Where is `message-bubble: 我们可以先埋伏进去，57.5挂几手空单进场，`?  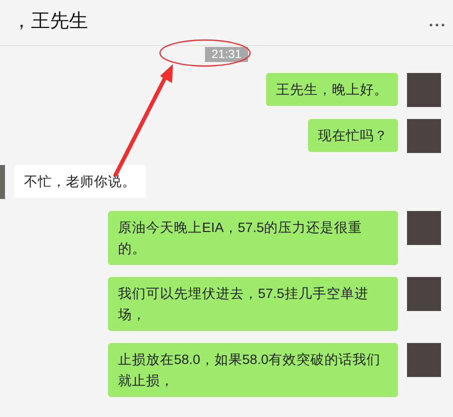 message-bubble: 我们可以先埋伏进去，57.5挂几手空单进场， is located at coordinates (253, 304).